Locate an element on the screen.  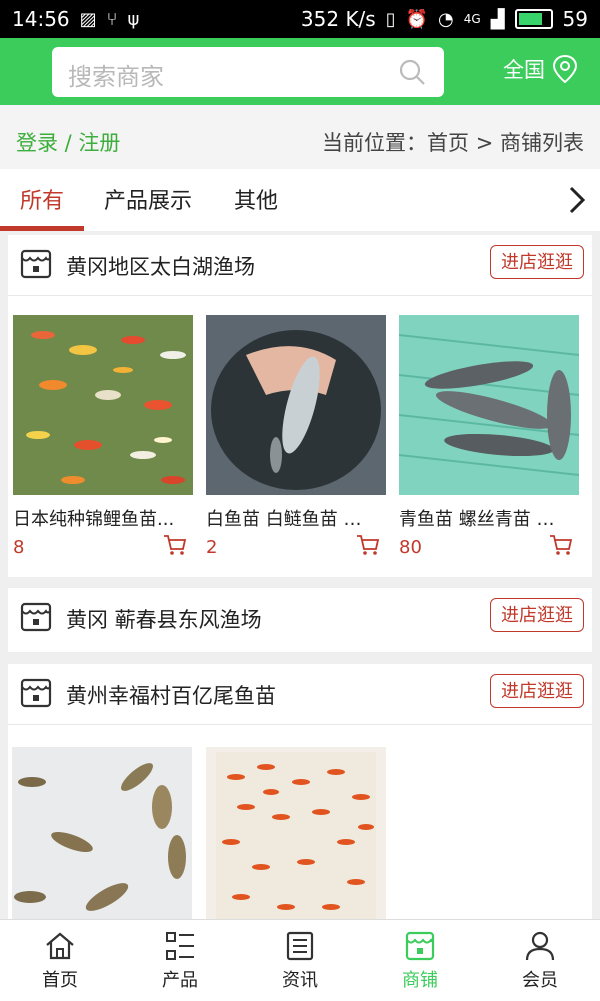
region-selector: 全国 is located at coordinates (541, 69).